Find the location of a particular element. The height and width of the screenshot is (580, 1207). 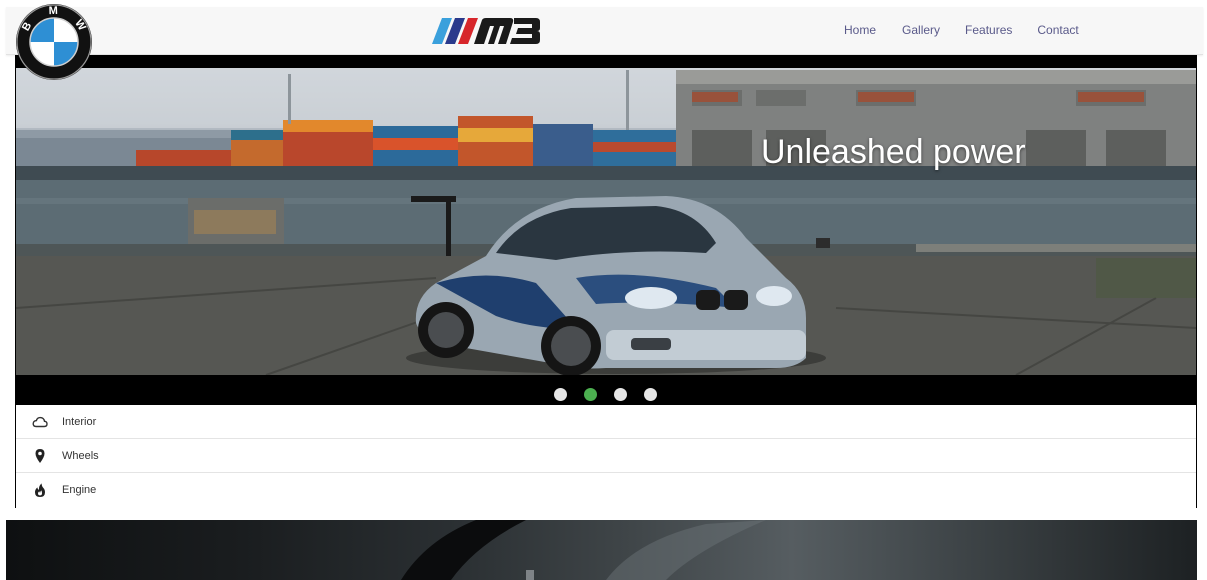

feature-label-wheels: Wheels is located at coordinates (80, 456).